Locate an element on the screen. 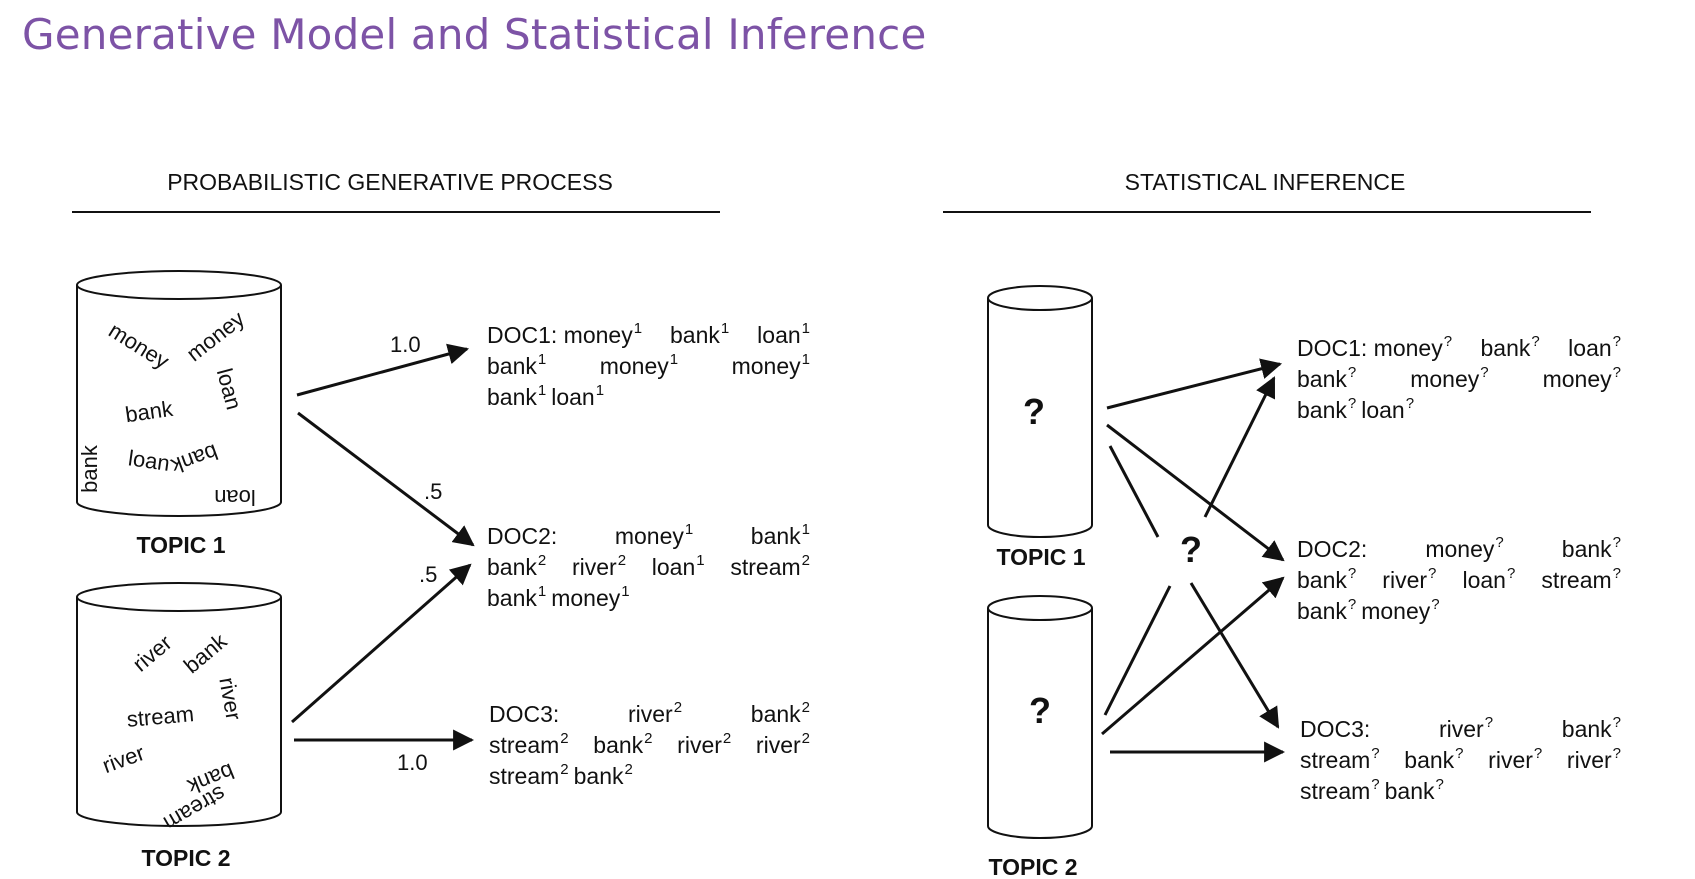 The image size is (1695, 879). right-doc3-word: DOC3: is located at coordinates (1335, 729).